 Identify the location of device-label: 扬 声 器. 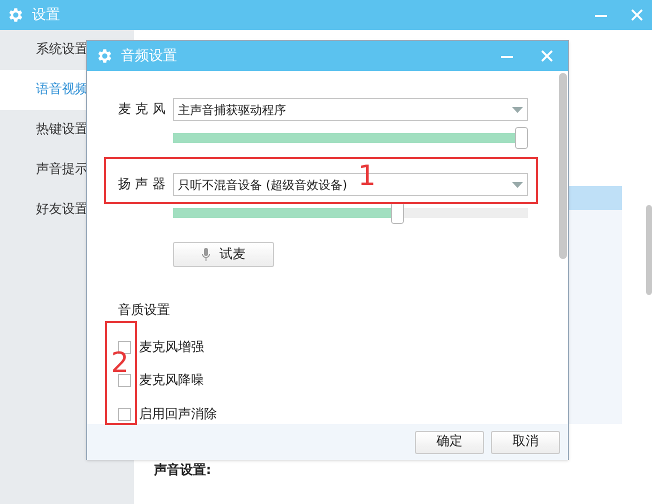
(142, 185).